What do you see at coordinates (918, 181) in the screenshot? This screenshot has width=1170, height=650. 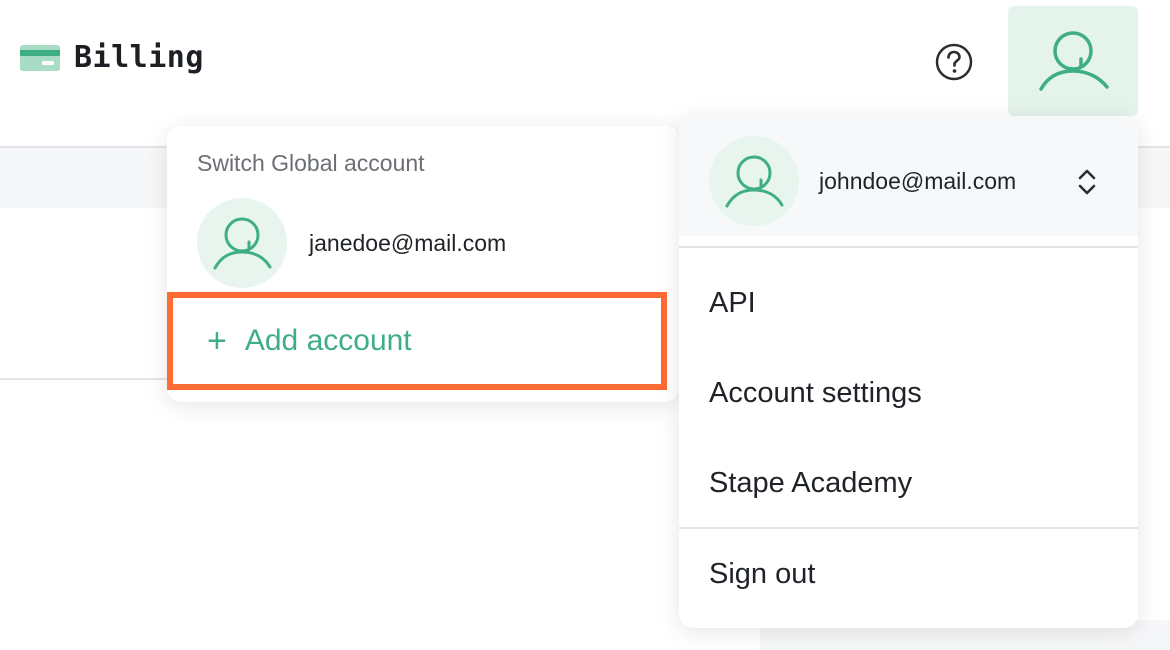 I see `current-account-email: johndoe@mail.com` at bounding box center [918, 181].